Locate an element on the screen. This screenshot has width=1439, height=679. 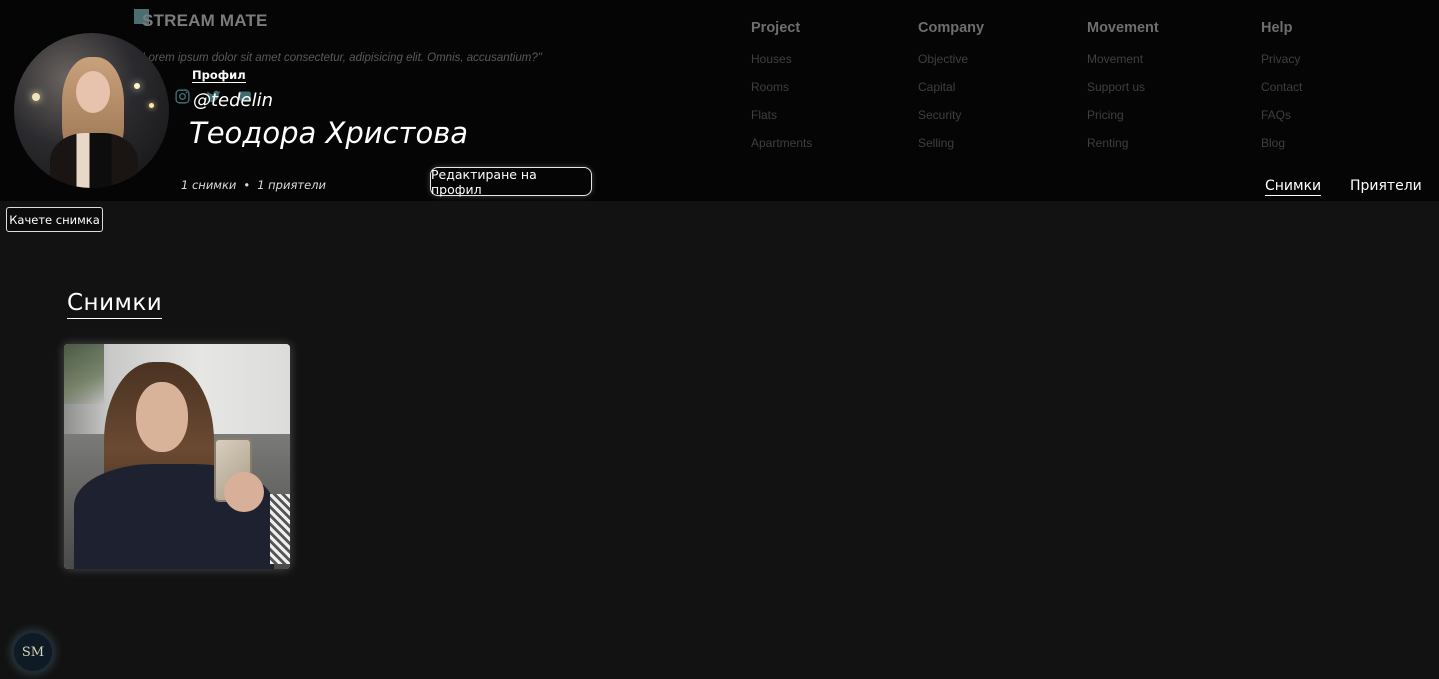
badge-text: SM is located at coordinates (33, 652).